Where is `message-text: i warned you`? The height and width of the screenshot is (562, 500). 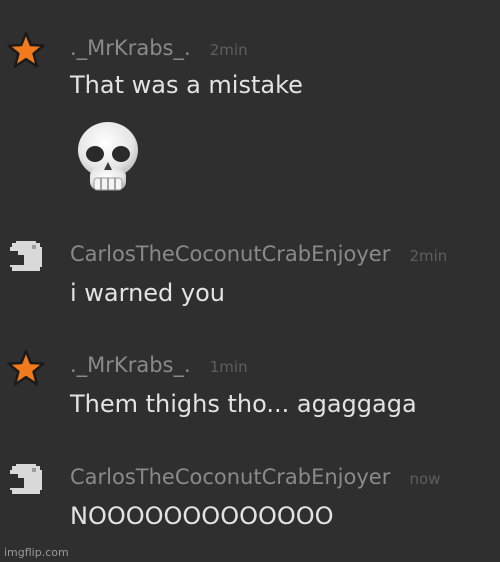
message-text: i warned you is located at coordinates (148, 293).